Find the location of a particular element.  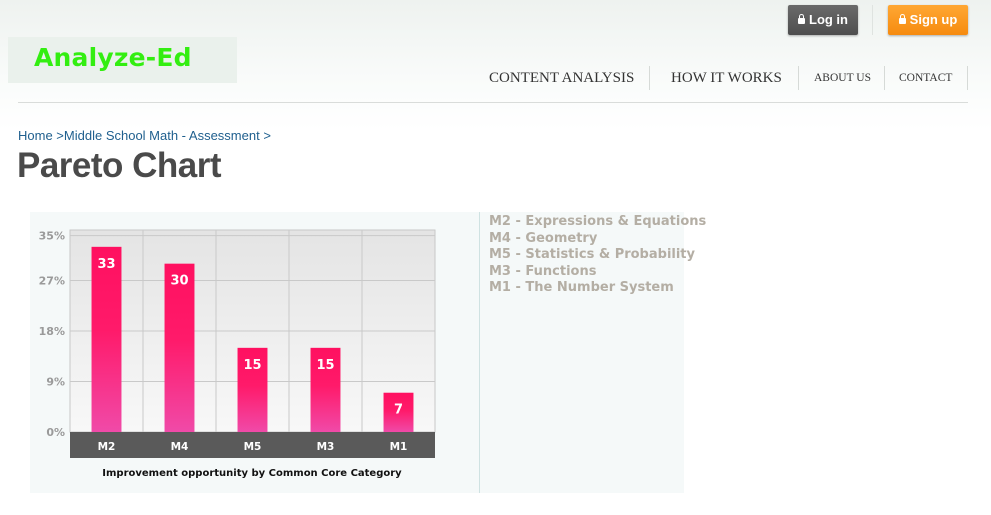

breadcrumb-home: Home is located at coordinates (35, 135).